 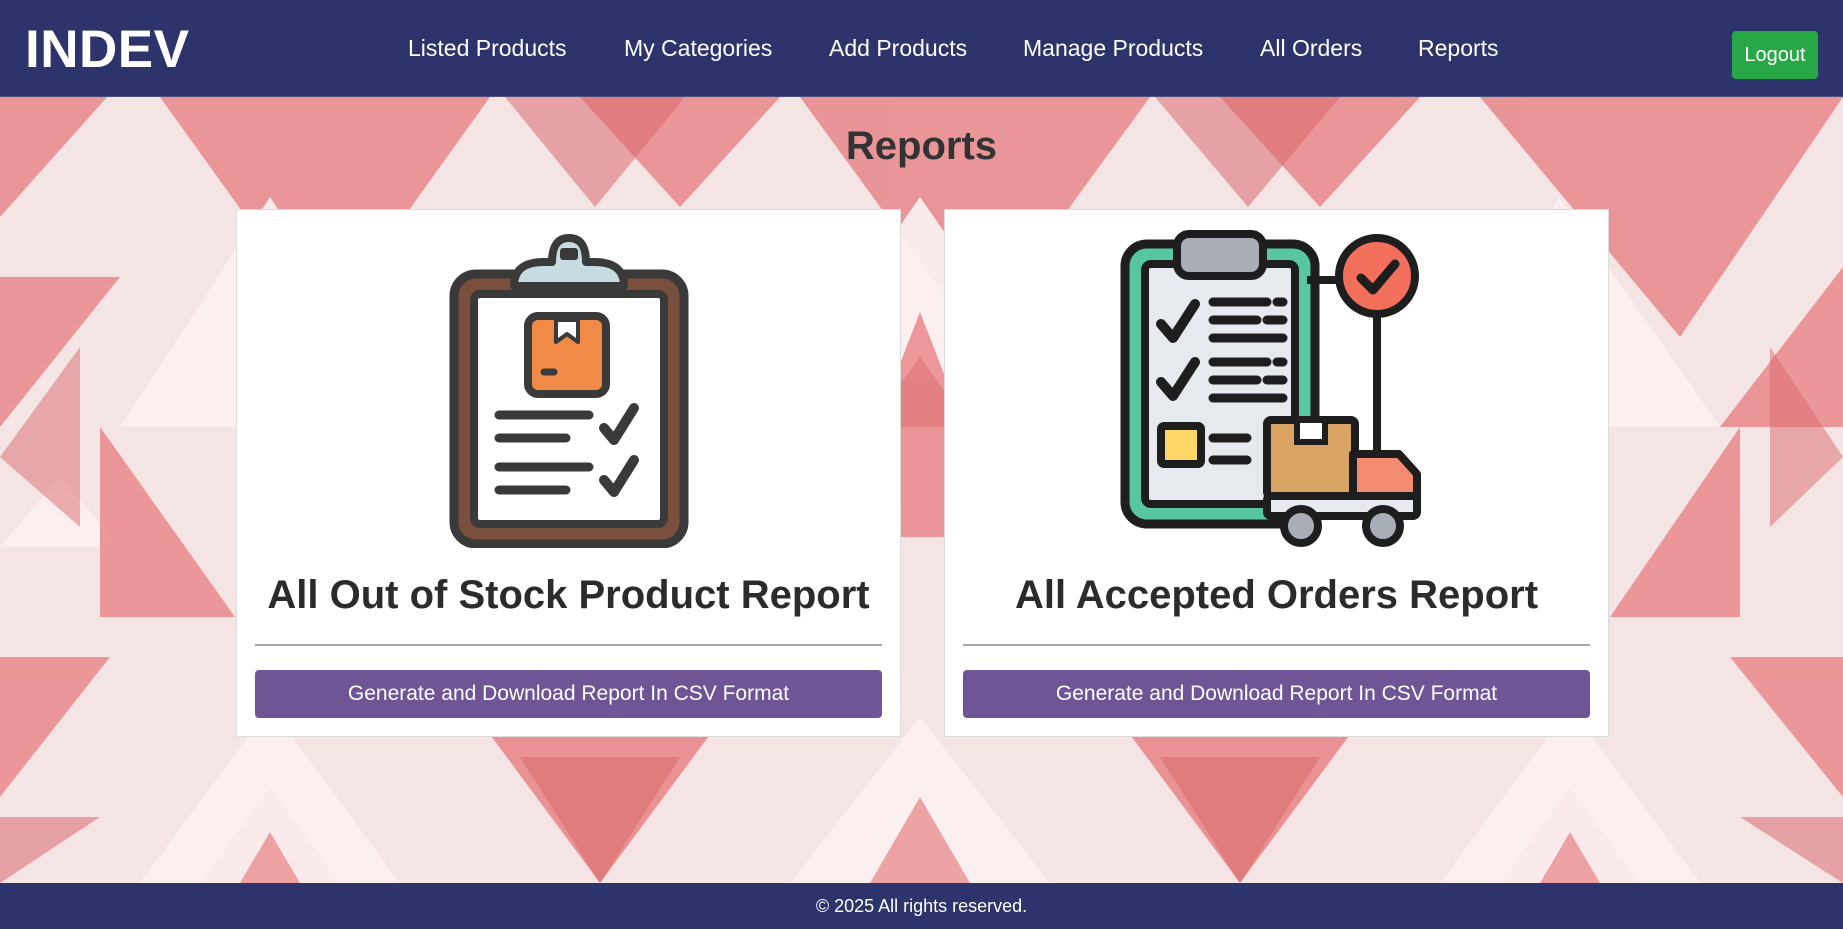 What do you see at coordinates (487, 48) in the screenshot?
I see `nav-listed-products: Listed Products` at bounding box center [487, 48].